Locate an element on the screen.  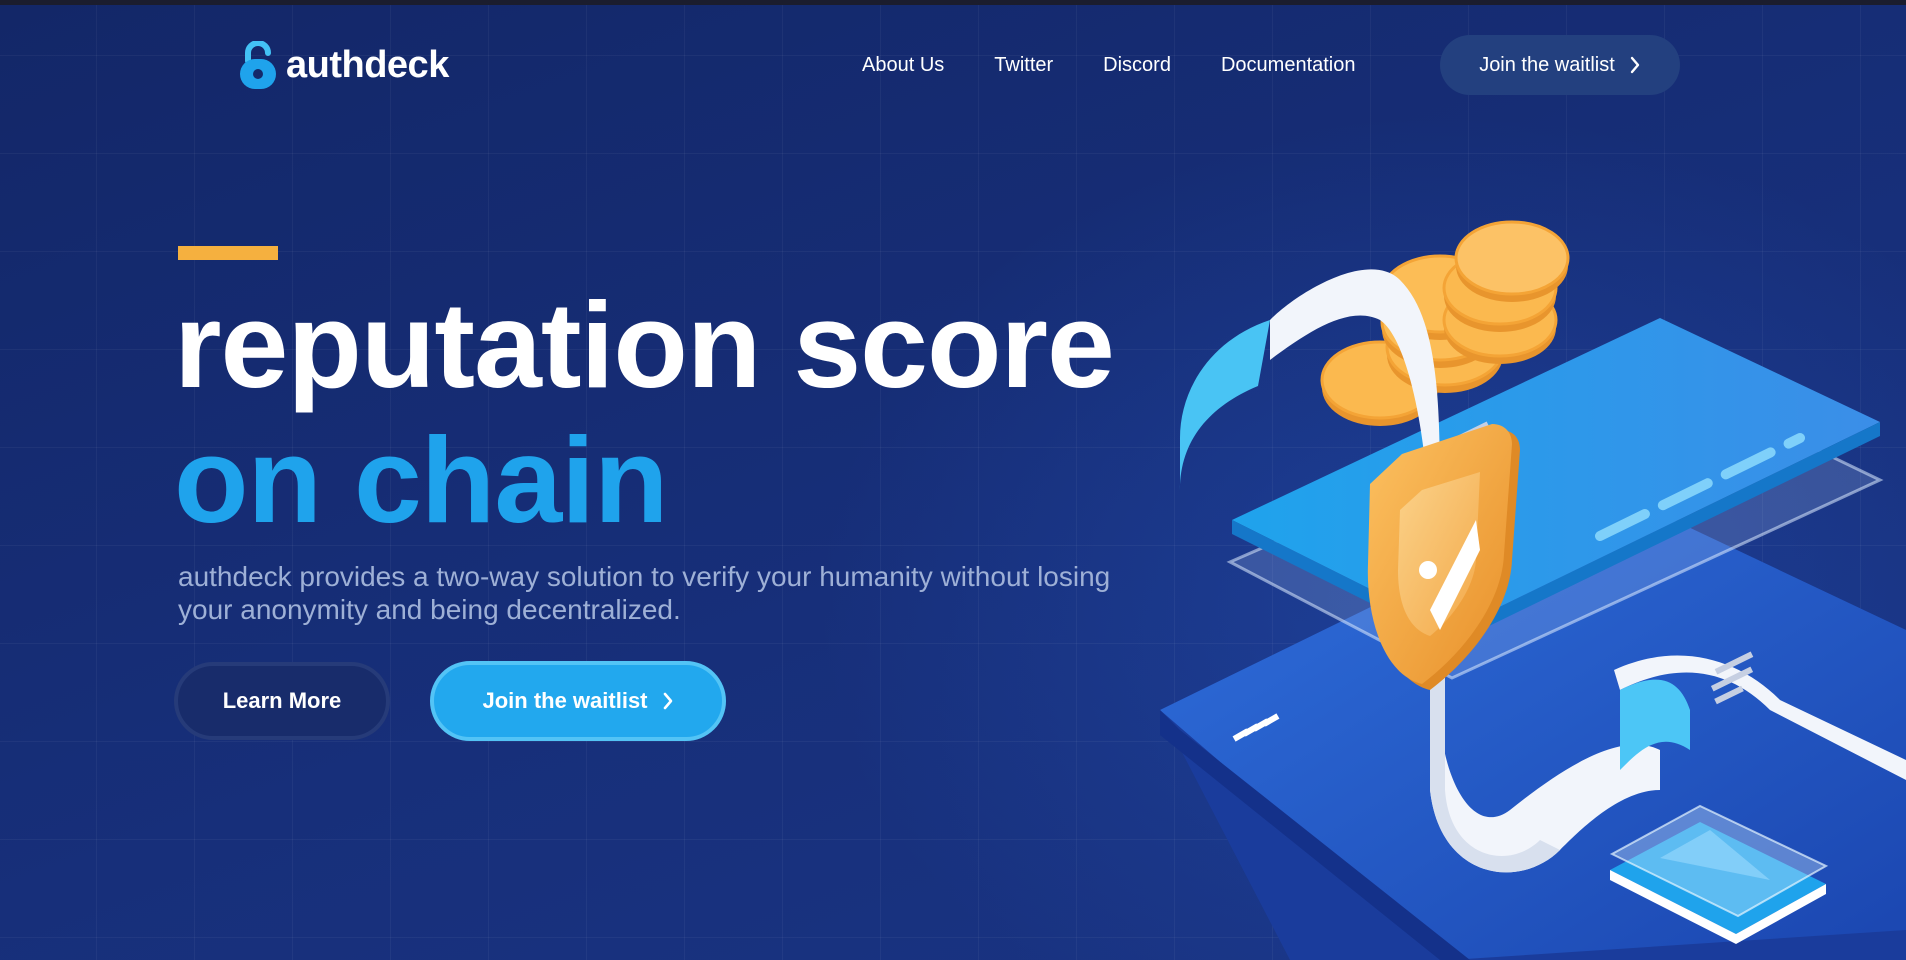
brand-logo: authdeck is located at coordinates (343, 65).